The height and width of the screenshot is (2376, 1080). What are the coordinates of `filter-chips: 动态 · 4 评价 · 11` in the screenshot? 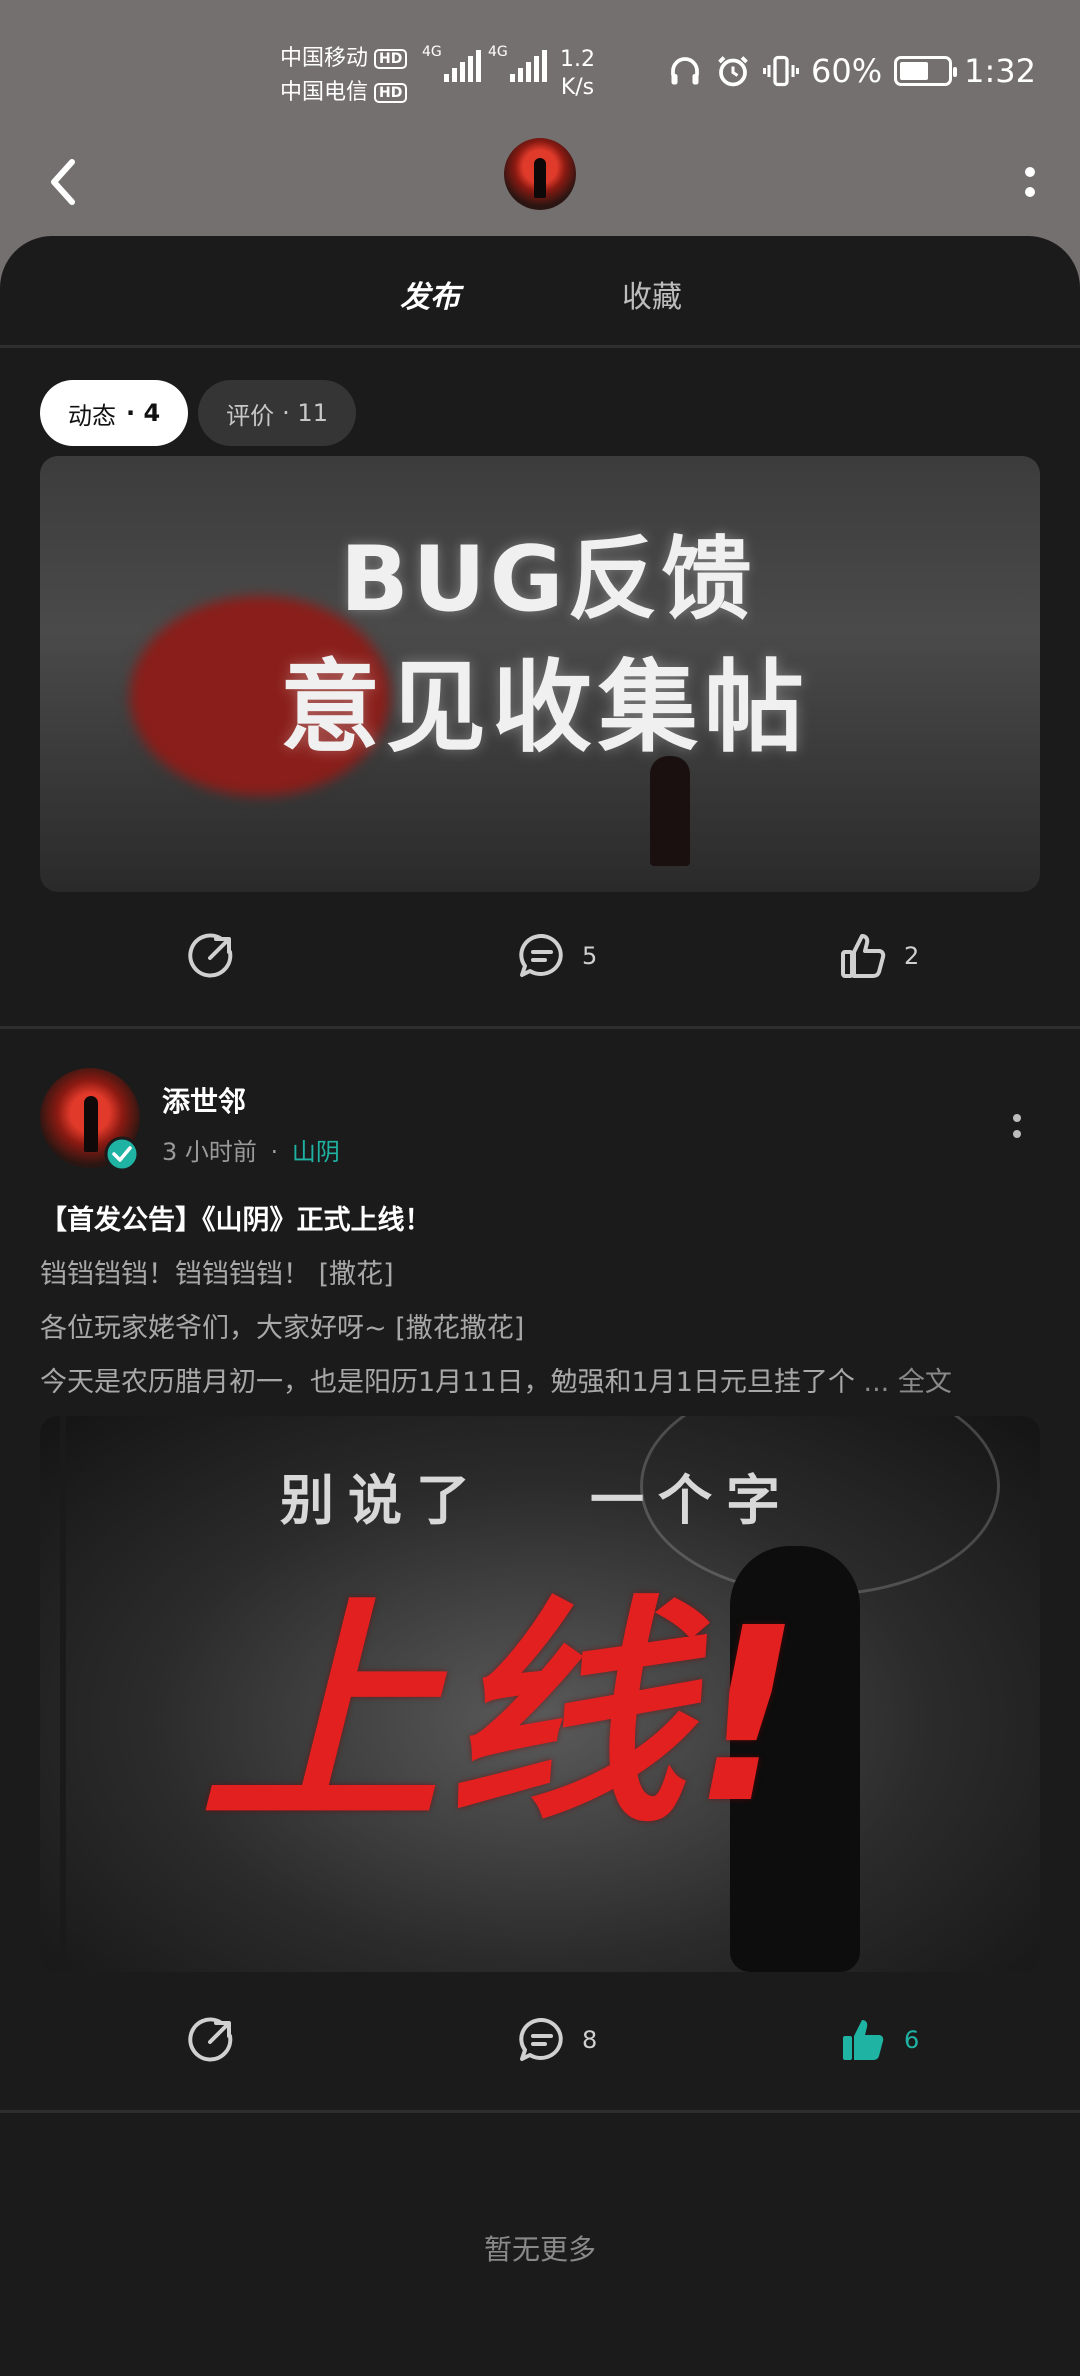 It's located at (198, 413).